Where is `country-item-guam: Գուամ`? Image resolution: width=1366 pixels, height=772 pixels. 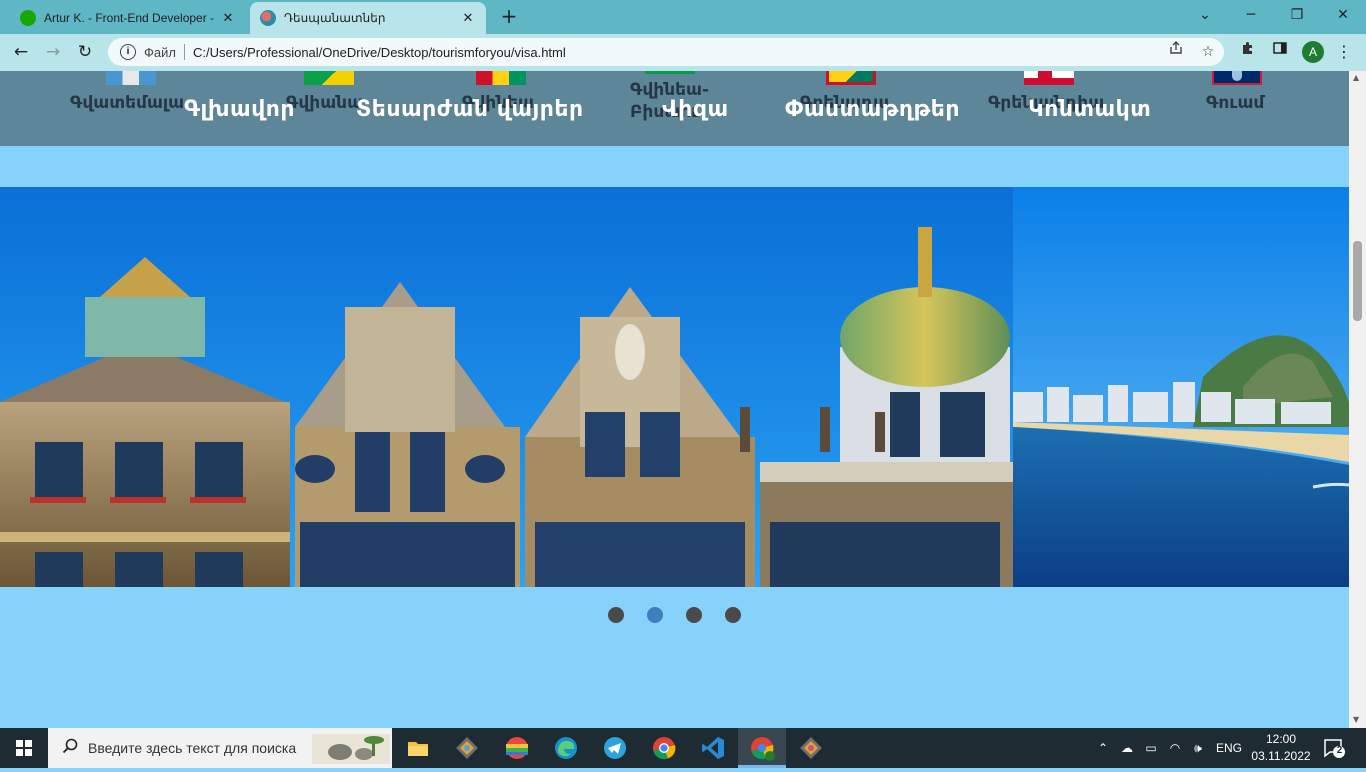 country-item-guam: Գուամ is located at coordinates (1246, 108).